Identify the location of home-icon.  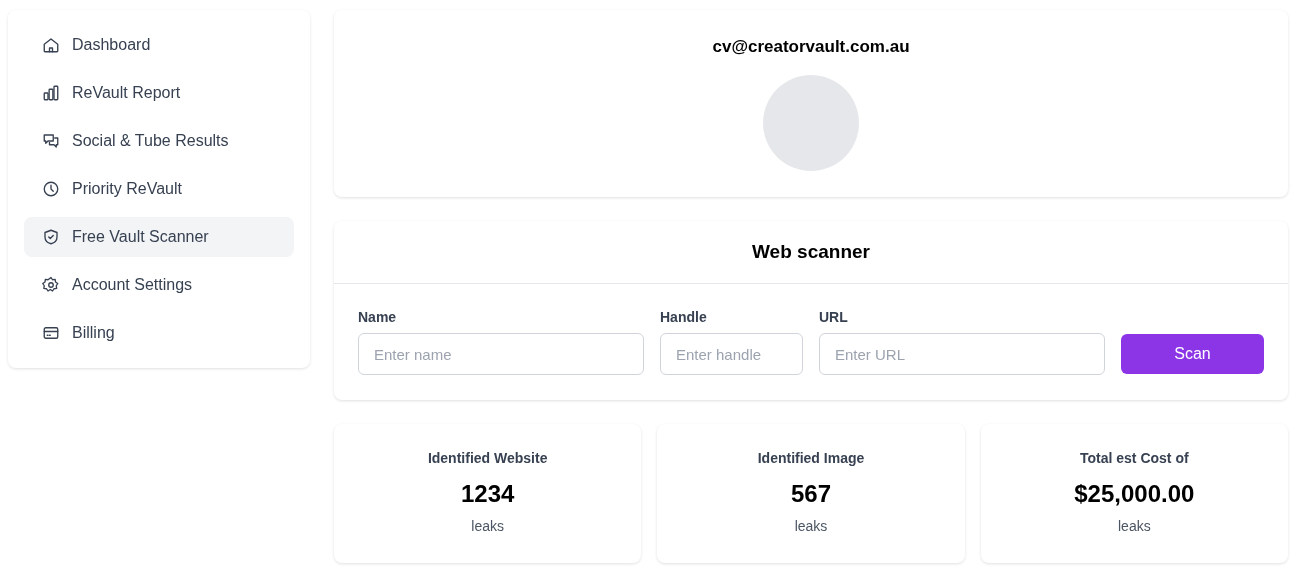
(51, 45).